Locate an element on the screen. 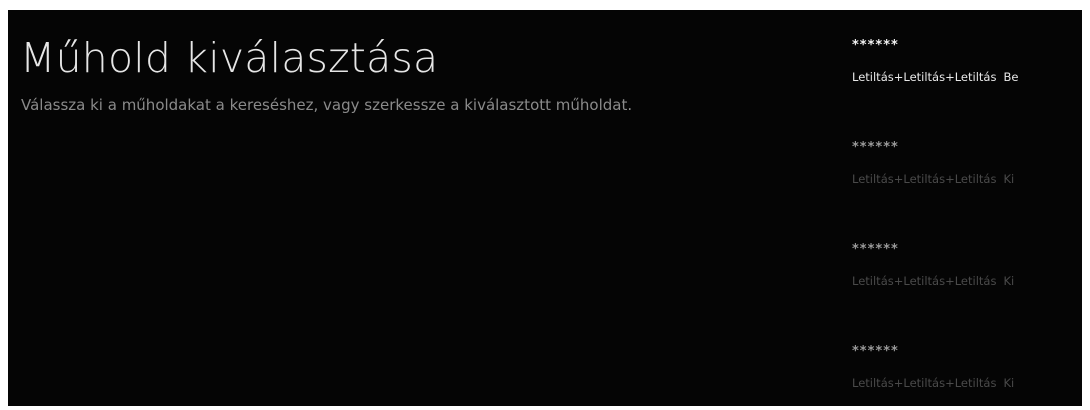 Image resolution: width=1090 pixels, height=410 pixels. page-title: Műhold kiválasztása is located at coordinates (229, 58).